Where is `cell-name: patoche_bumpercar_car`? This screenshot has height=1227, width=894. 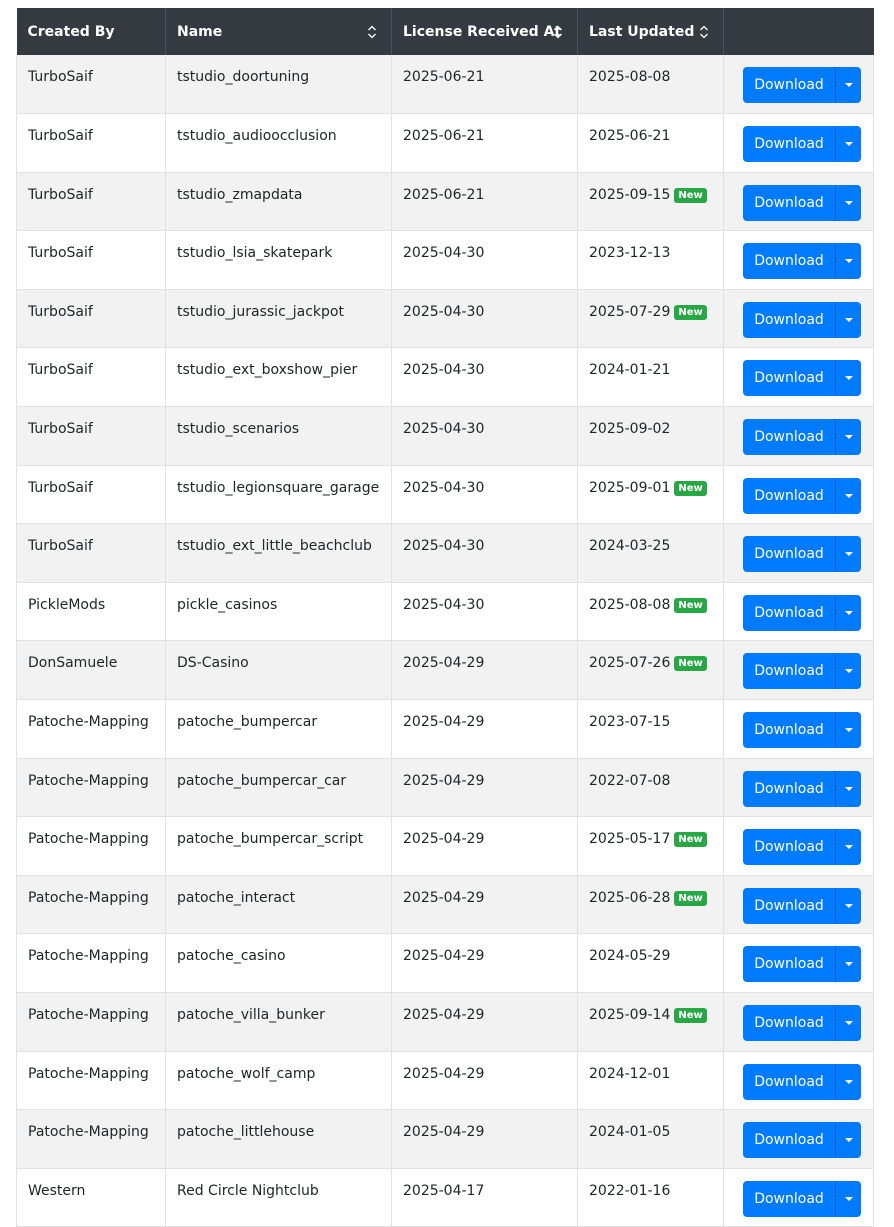
cell-name: patoche_bumpercar_car is located at coordinates (278, 788).